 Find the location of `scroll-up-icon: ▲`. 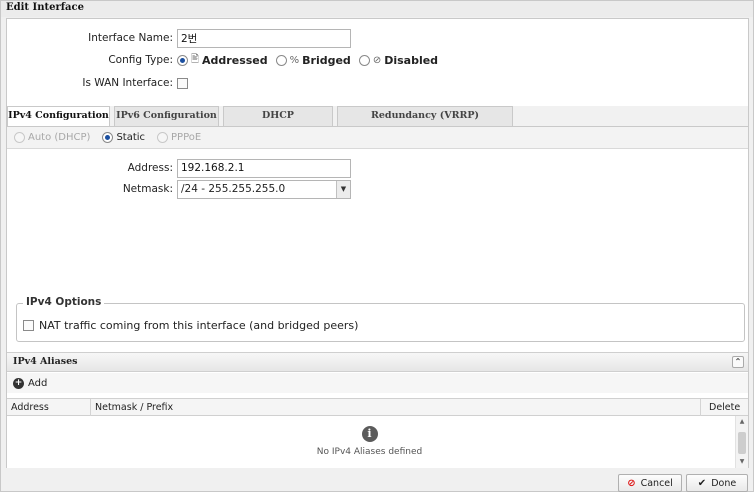

scroll-up-icon: ▲ is located at coordinates (742, 422).